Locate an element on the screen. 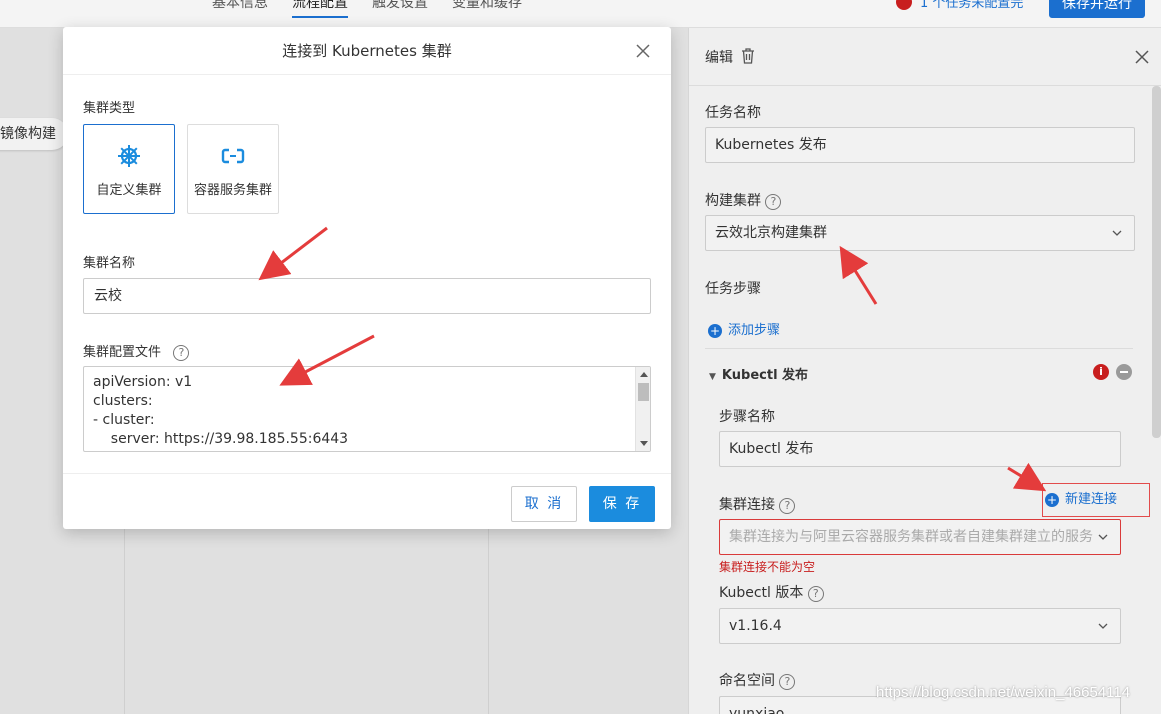  cluster-type-custom-label: 自定义集群 is located at coordinates (129, 190).